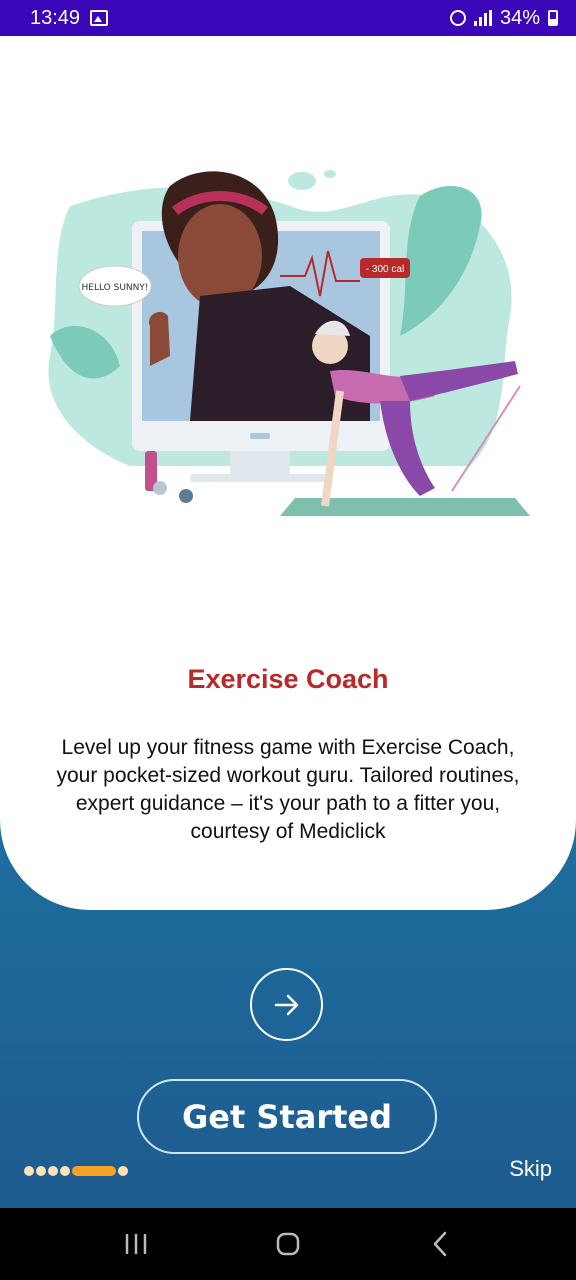 The height and width of the screenshot is (1280, 576). What do you see at coordinates (530, 1169) in the screenshot?
I see `skip-button: Skip` at bounding box center [530, 1169].